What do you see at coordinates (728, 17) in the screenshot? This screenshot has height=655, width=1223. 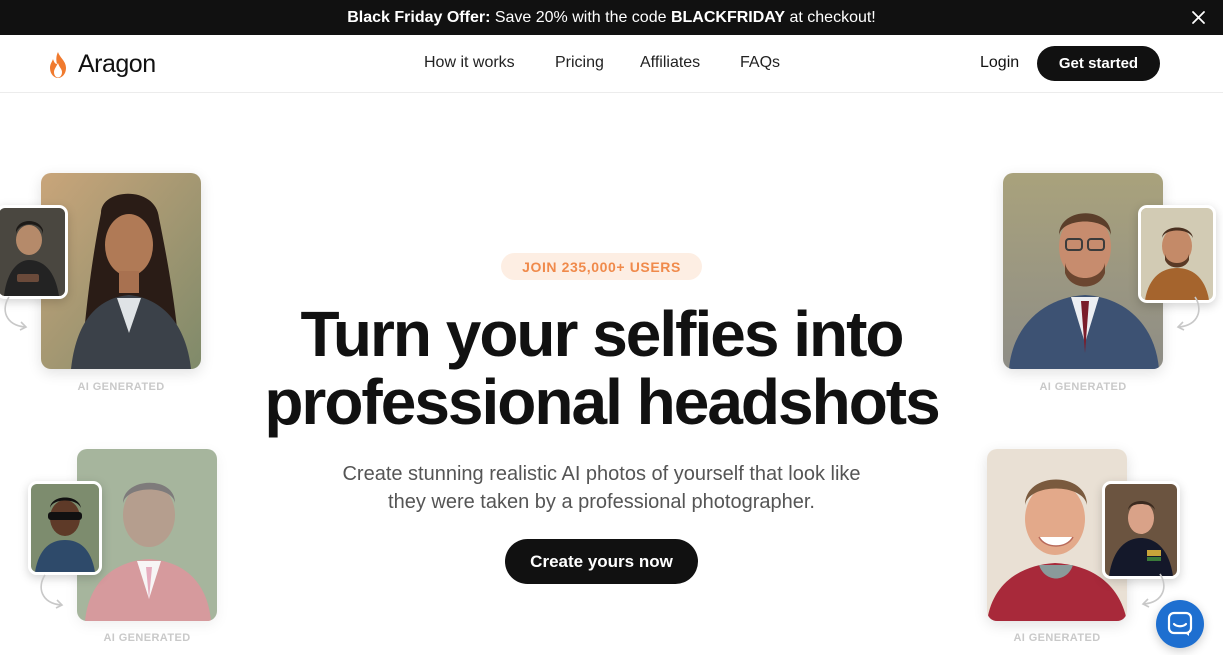 I see `promo-code: BLACKFRIDAY` at bounding box center [728, 17].